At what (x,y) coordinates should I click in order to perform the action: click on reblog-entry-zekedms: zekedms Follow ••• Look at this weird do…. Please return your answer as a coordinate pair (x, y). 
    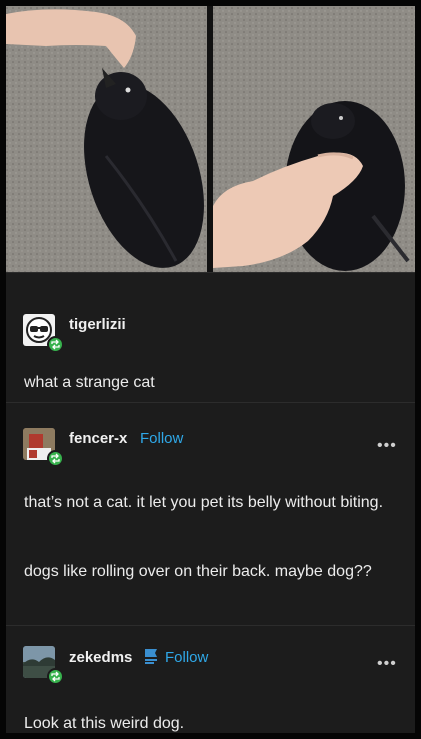
    Looking at the image, I should click on (210, 679).